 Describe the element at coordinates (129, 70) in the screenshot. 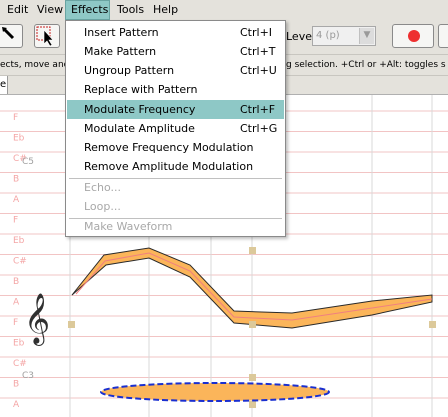

I see `menu-item-label: Ungroup Pattern` at that location.